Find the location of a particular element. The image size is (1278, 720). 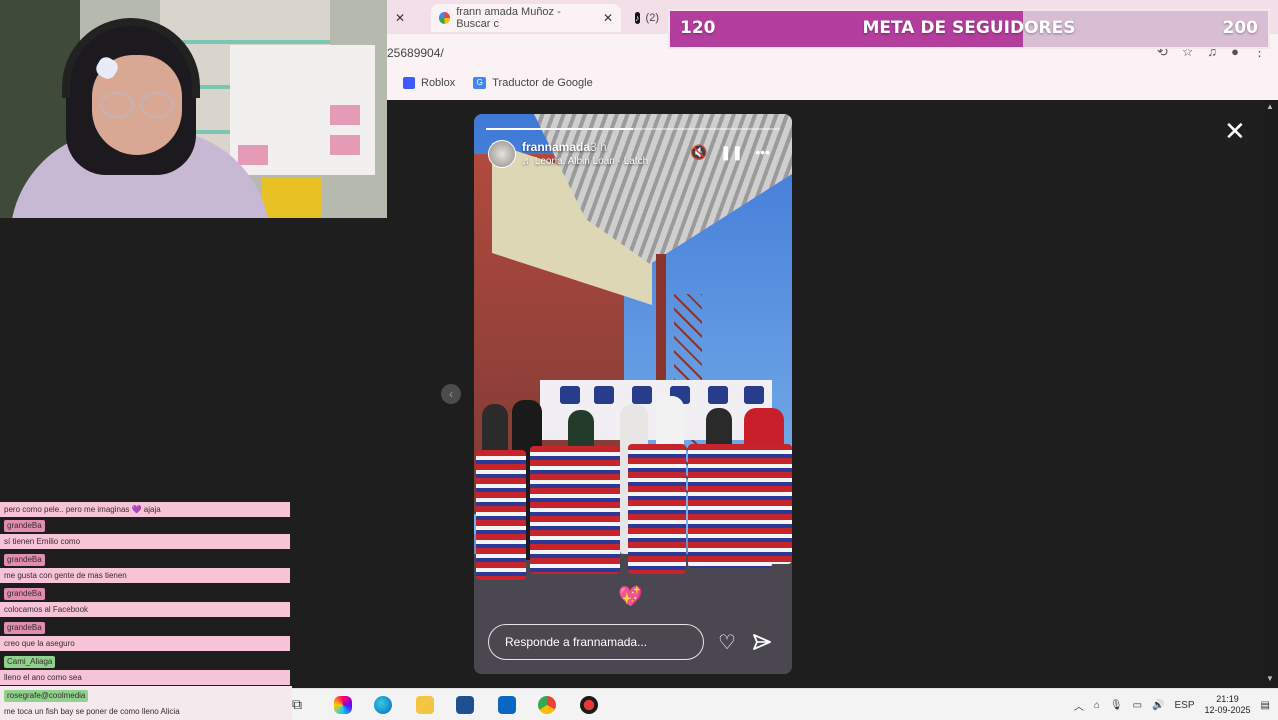

chat-message: colocamos al Facebook is located at coordinates (145, 609).